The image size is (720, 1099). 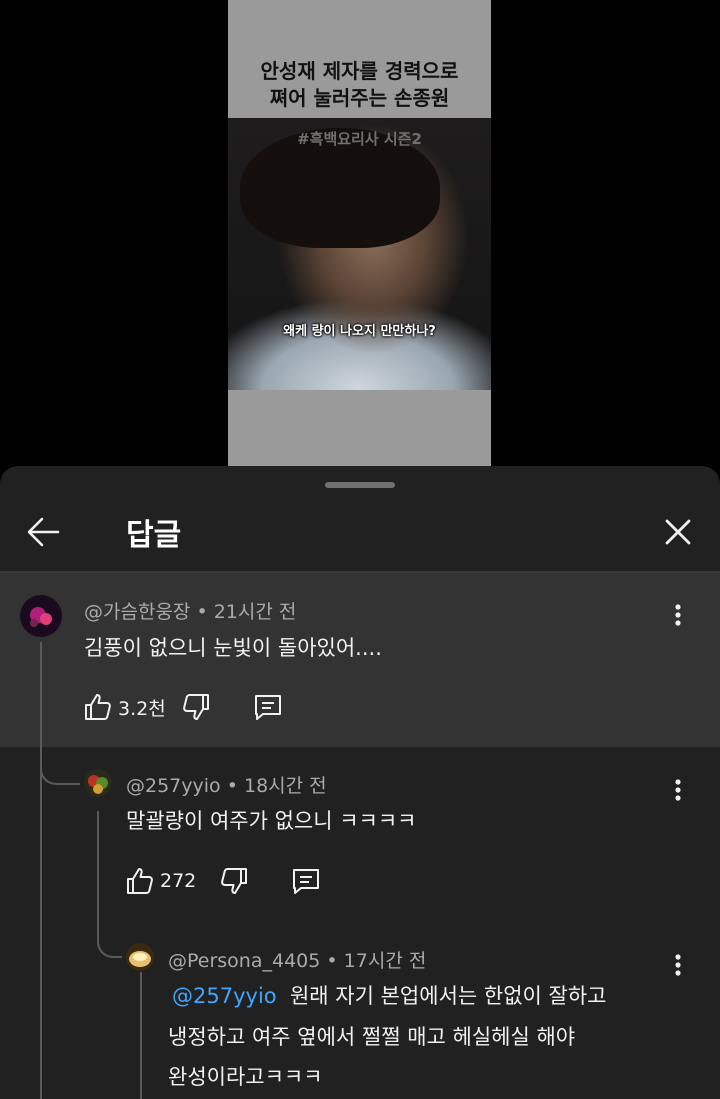 What do you see at coordinates (244, 961) in the screenshot?
I see `comment-author: @Persona_4405` at bounding box center [244, 961].